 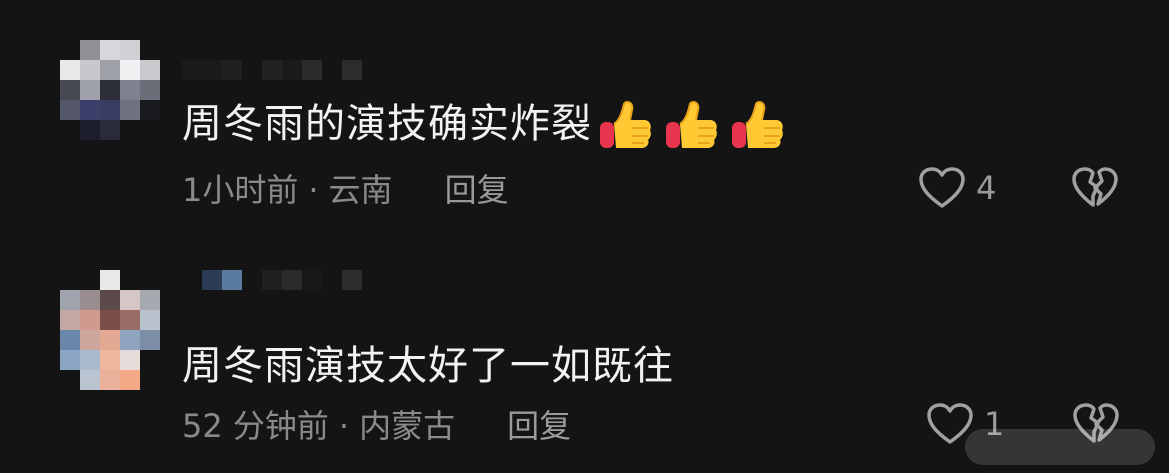 I want to click on watermark-overlay, so click(x=1060, y=447).